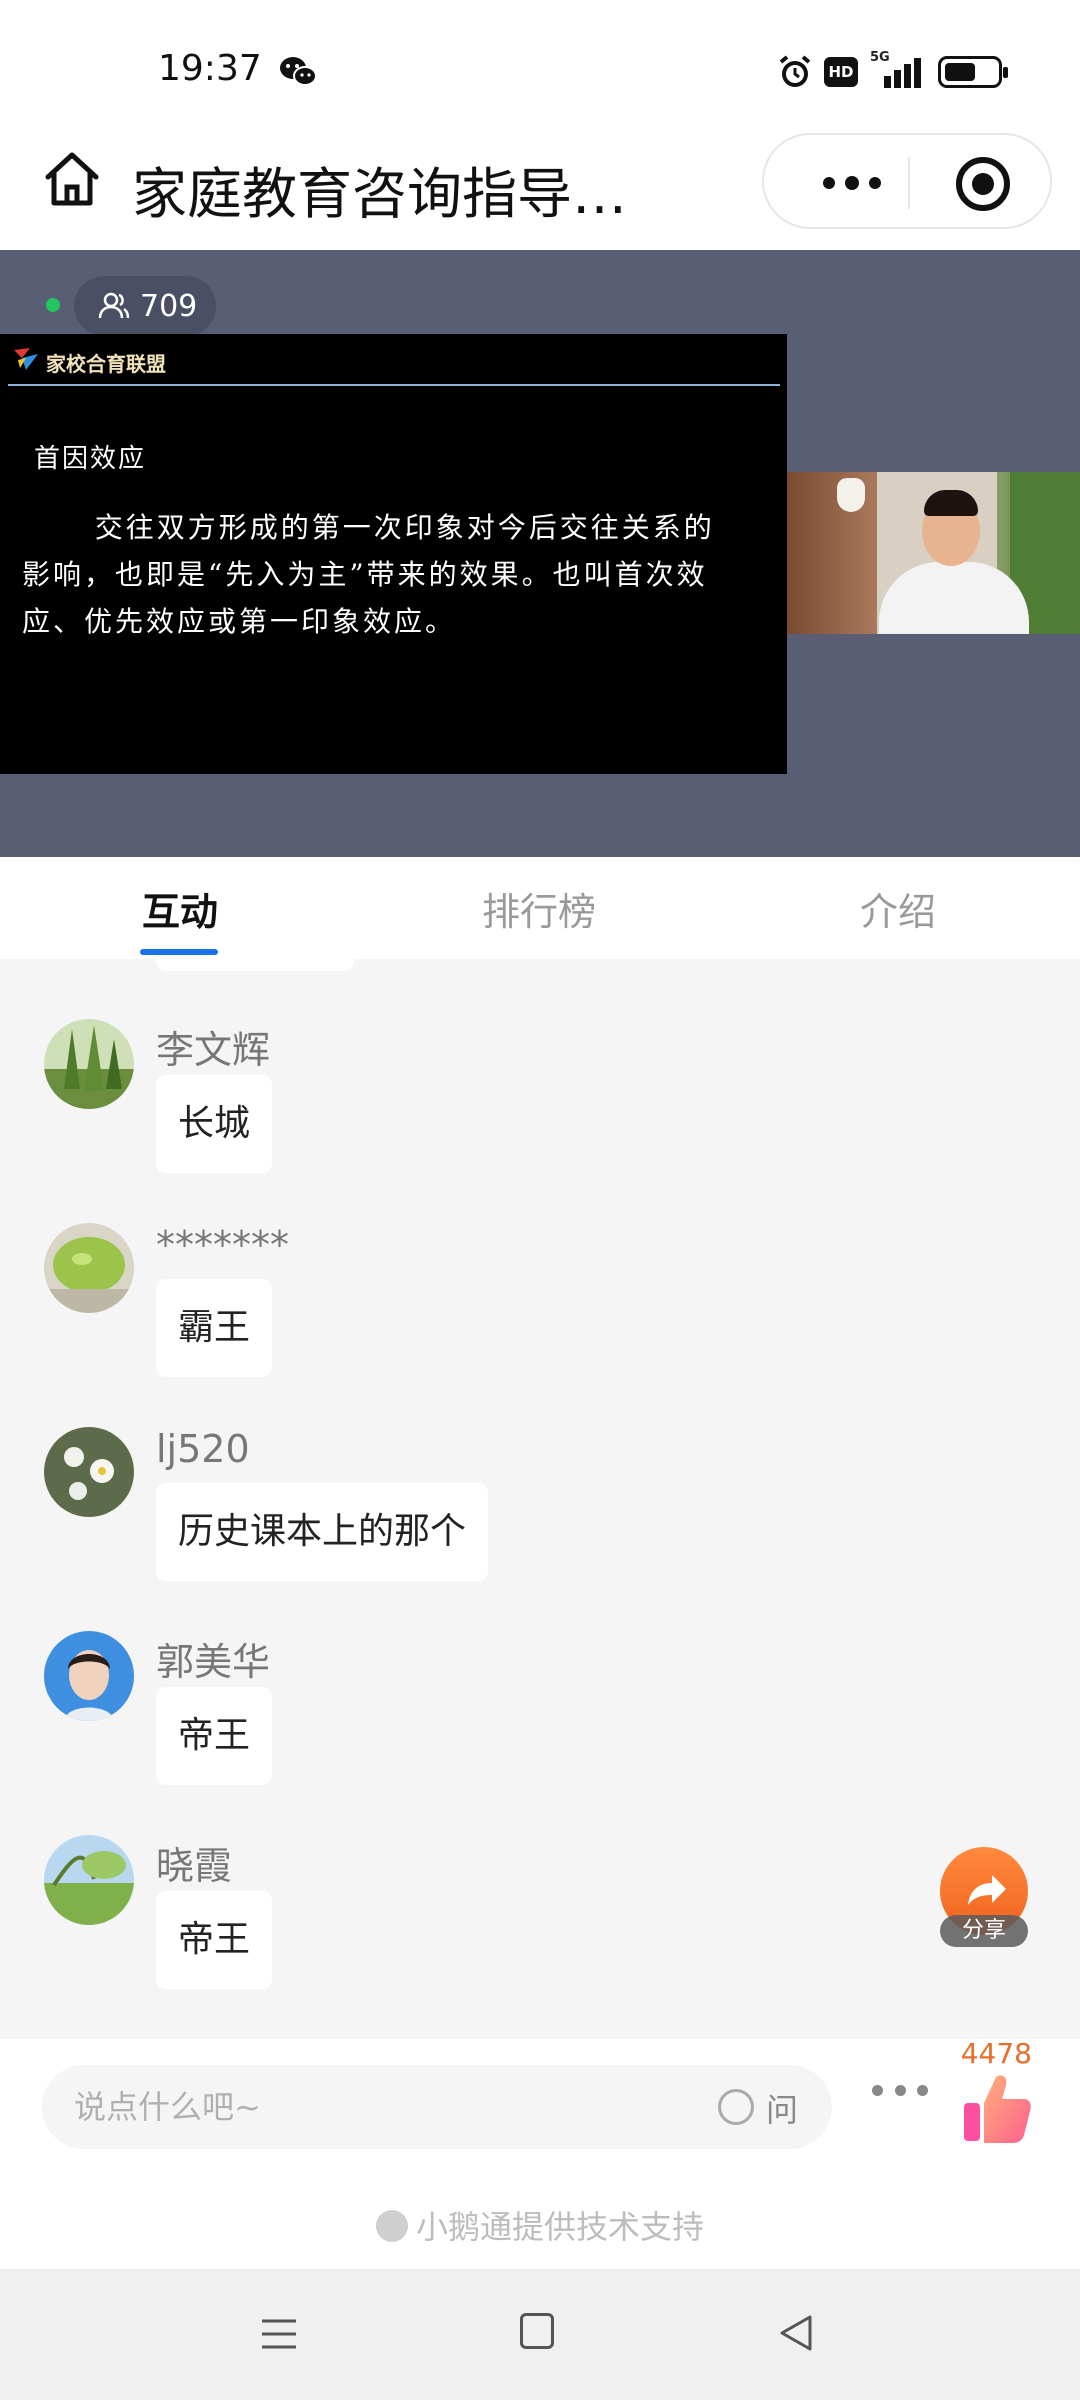 The image size is (1080, 2400). I want to click on miniprogram-capsule, so click(907, 181).